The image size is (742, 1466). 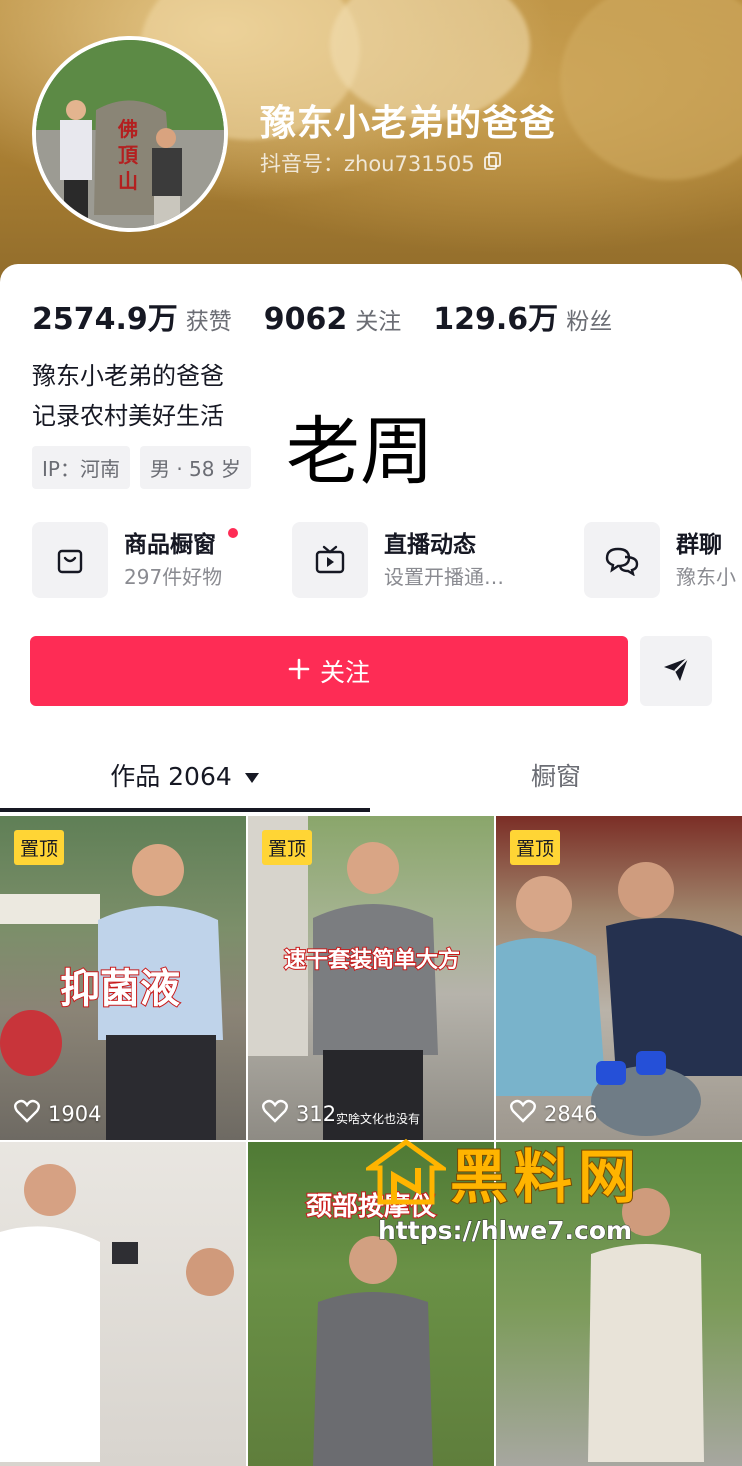 I want to click on douyin-id: 抖音号：zhou731505, so click(x=381, y=163).